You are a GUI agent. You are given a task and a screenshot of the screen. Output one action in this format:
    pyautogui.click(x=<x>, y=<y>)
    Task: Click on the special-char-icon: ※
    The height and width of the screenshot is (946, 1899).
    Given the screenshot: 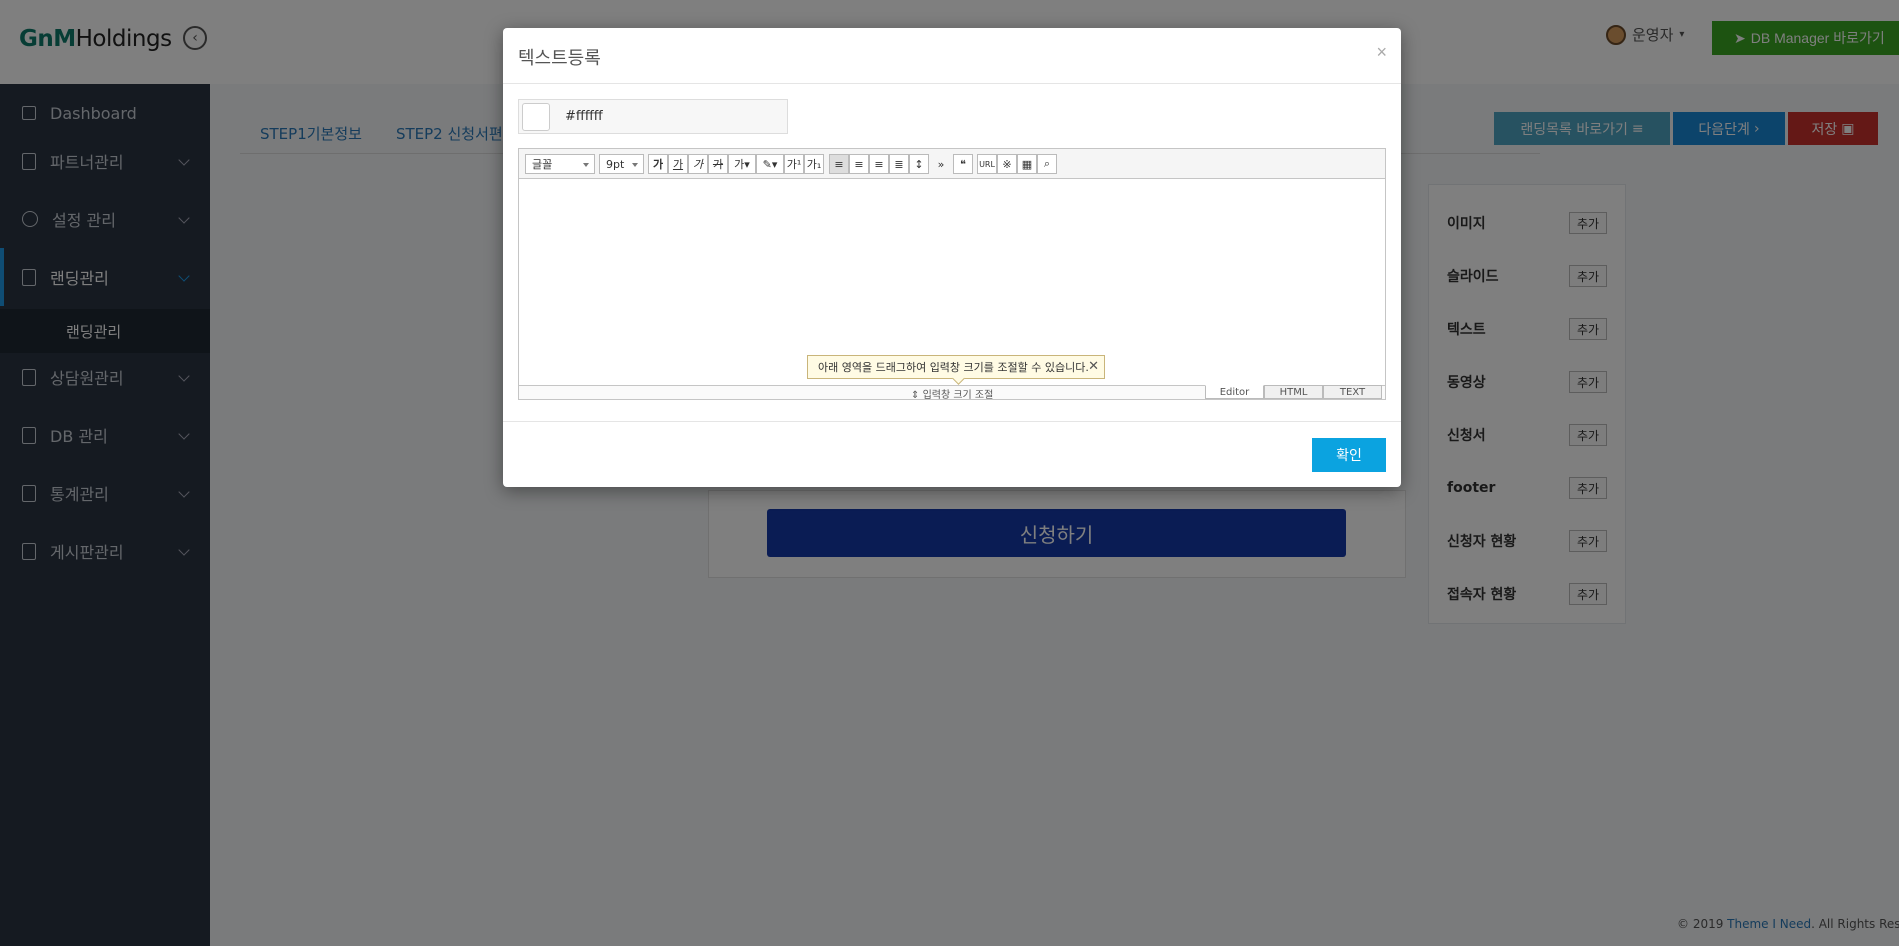 What is the action you would take?
    pyautogui.click(x=1007, y=164)
    